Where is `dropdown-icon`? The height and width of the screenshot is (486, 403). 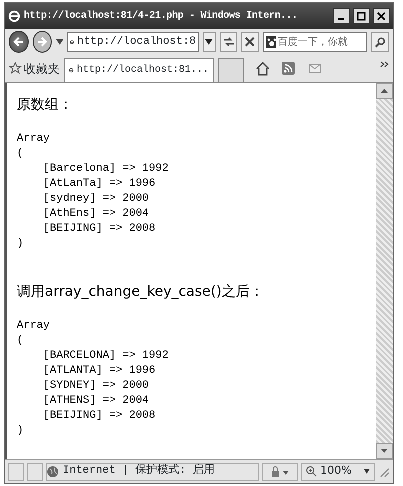
dropdown-icon is located at coordinates (60, 42).